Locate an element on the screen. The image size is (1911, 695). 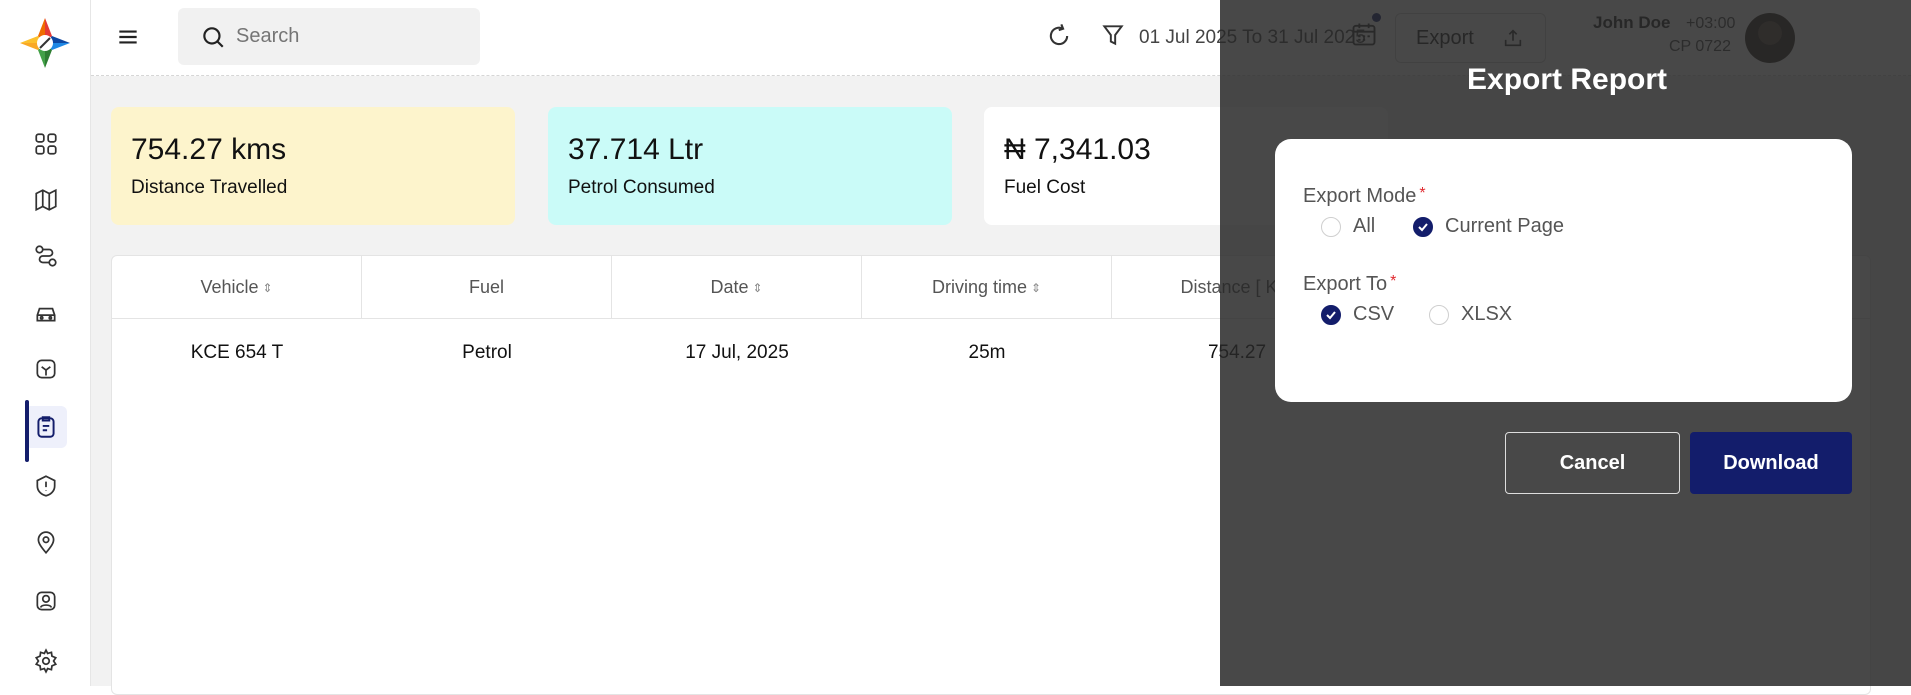
sidebar-item-settings is located at coordinates (46, 661).